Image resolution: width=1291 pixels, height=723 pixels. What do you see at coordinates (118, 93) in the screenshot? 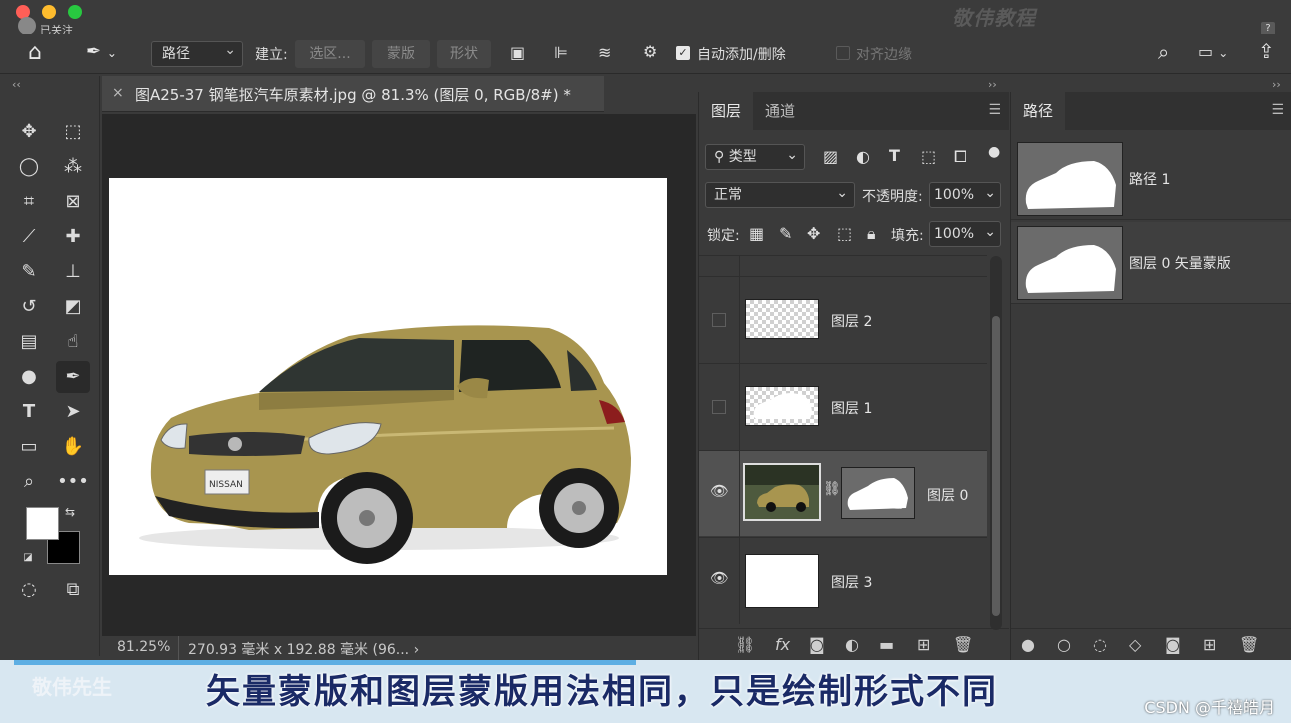
I see `close-document-icon: ×` at bounding box center [118, 93].